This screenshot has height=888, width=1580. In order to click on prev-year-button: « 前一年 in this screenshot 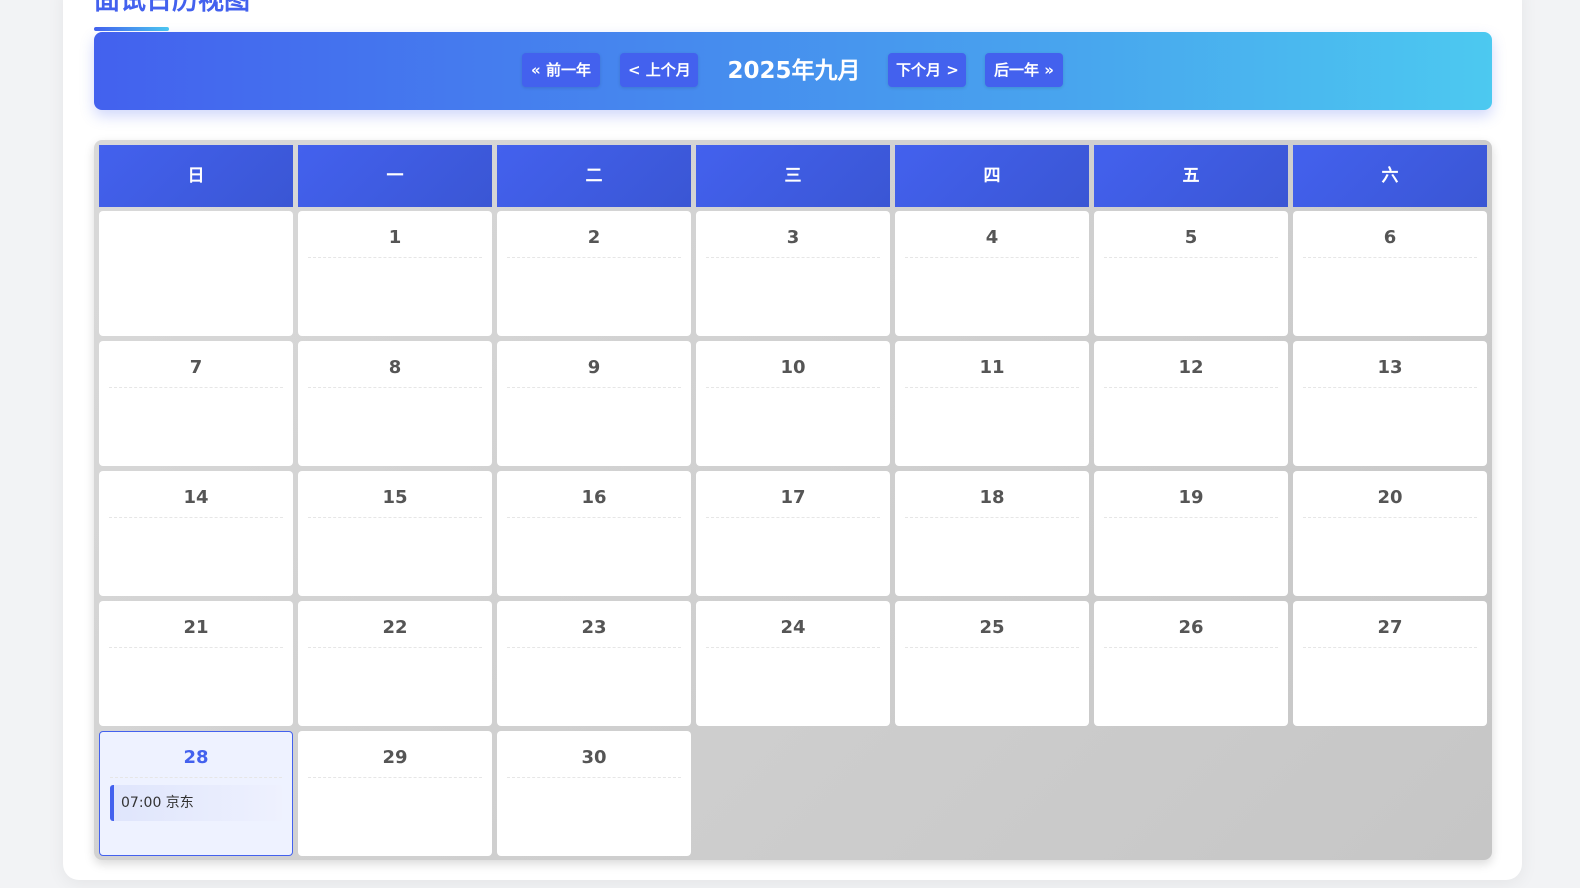, I will do `click(561, 70)`.